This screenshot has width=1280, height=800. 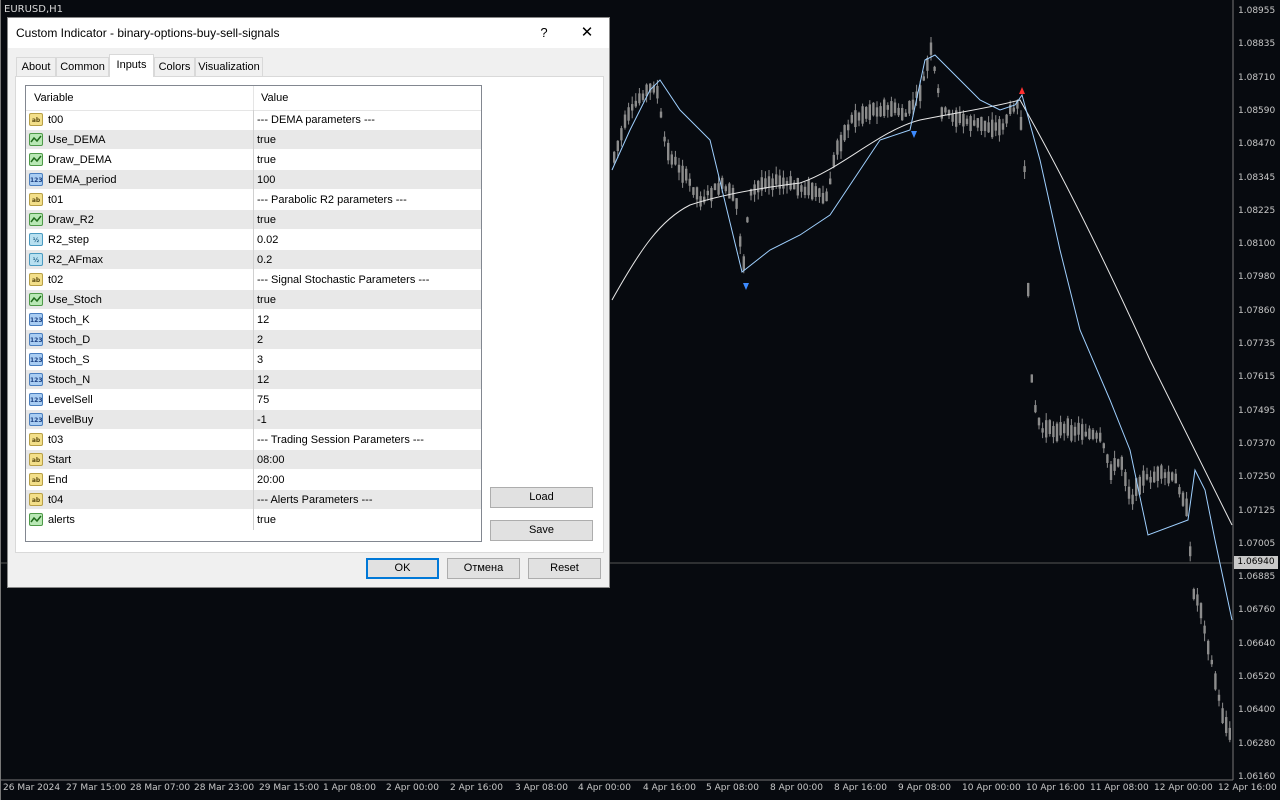 I want to click on grid-row: ab t00 --- DEMA parameters ---, so click(x=253, y=120).